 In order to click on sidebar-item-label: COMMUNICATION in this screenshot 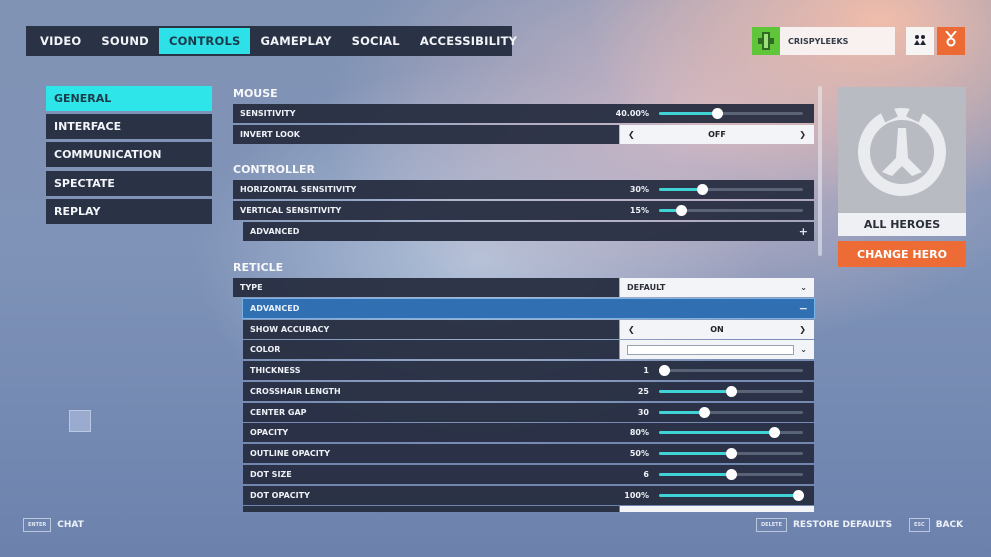, I will do `click(108, 154)`.